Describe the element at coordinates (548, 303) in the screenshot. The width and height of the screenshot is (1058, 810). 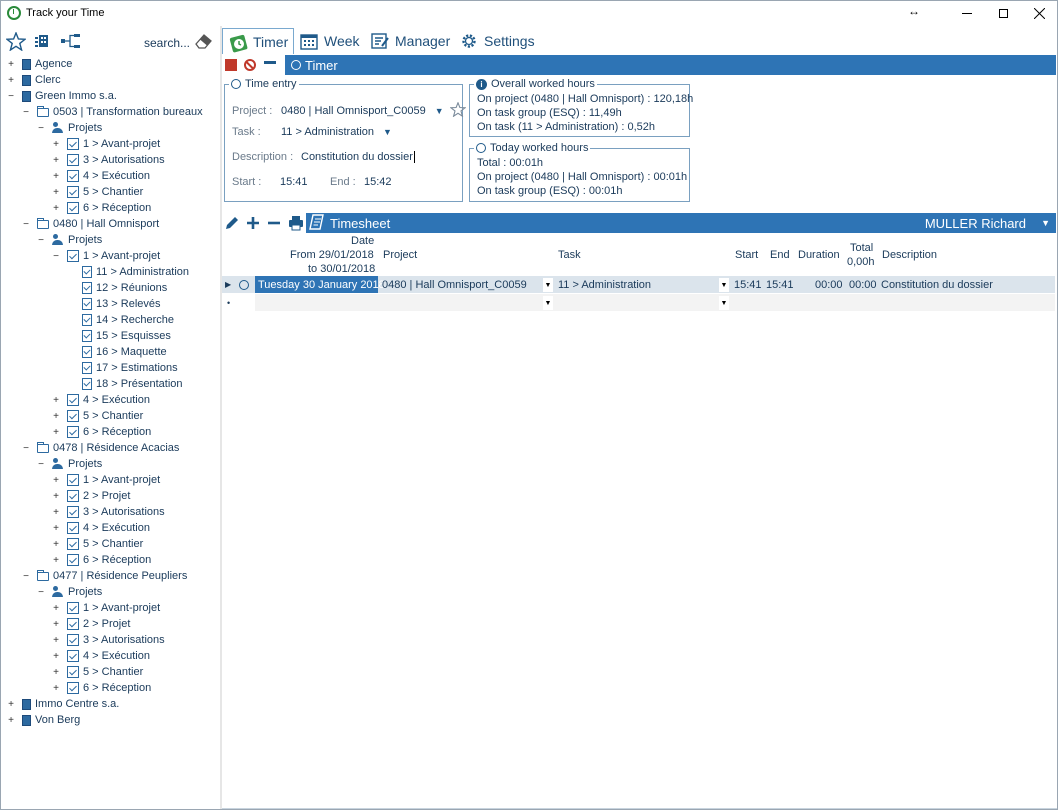
I see `new-row-project-dropdown-icon: ▼` at that location.